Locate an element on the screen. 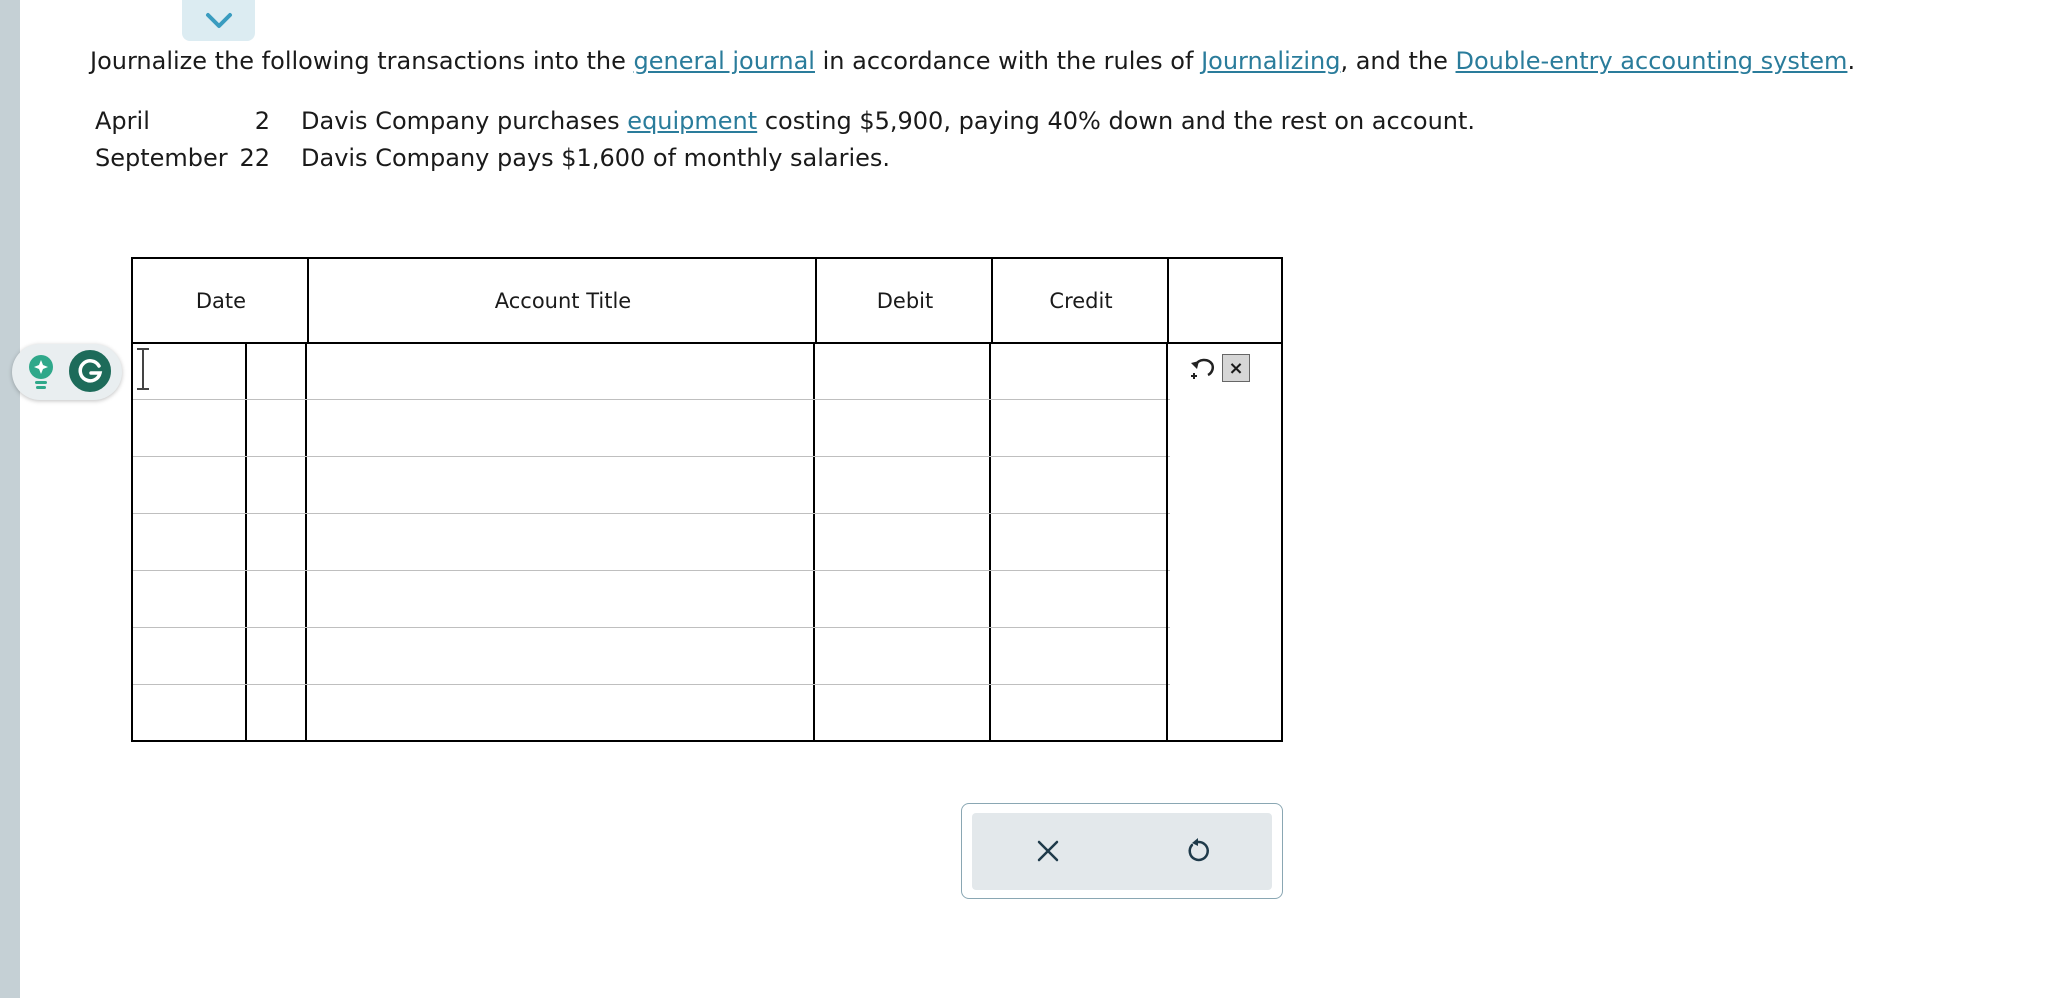  header-credit: Credit is located at coordinates (1081, 300).